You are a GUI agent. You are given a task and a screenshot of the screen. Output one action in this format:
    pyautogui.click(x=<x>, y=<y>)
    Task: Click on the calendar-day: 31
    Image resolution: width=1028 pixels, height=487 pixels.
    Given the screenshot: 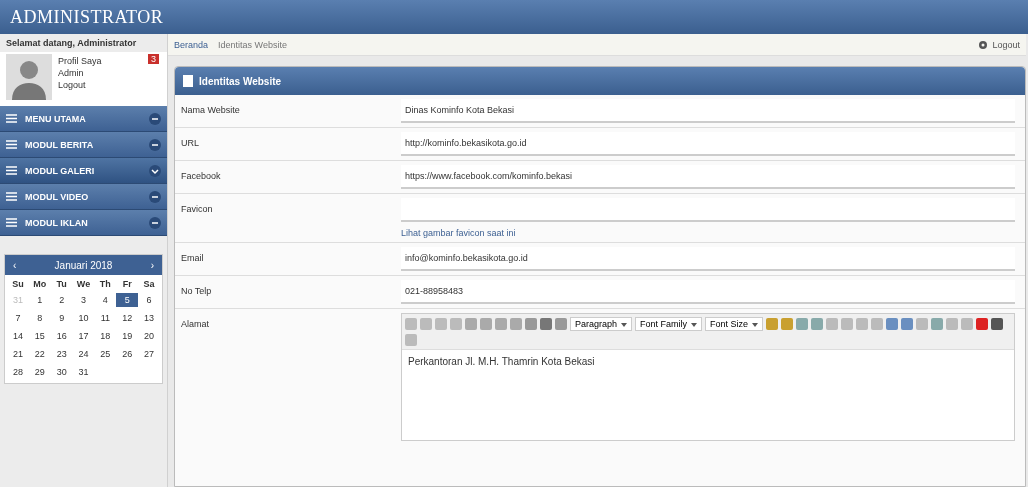 What is the action you would take?
    pyautogui.click(x=83, y=372)
    